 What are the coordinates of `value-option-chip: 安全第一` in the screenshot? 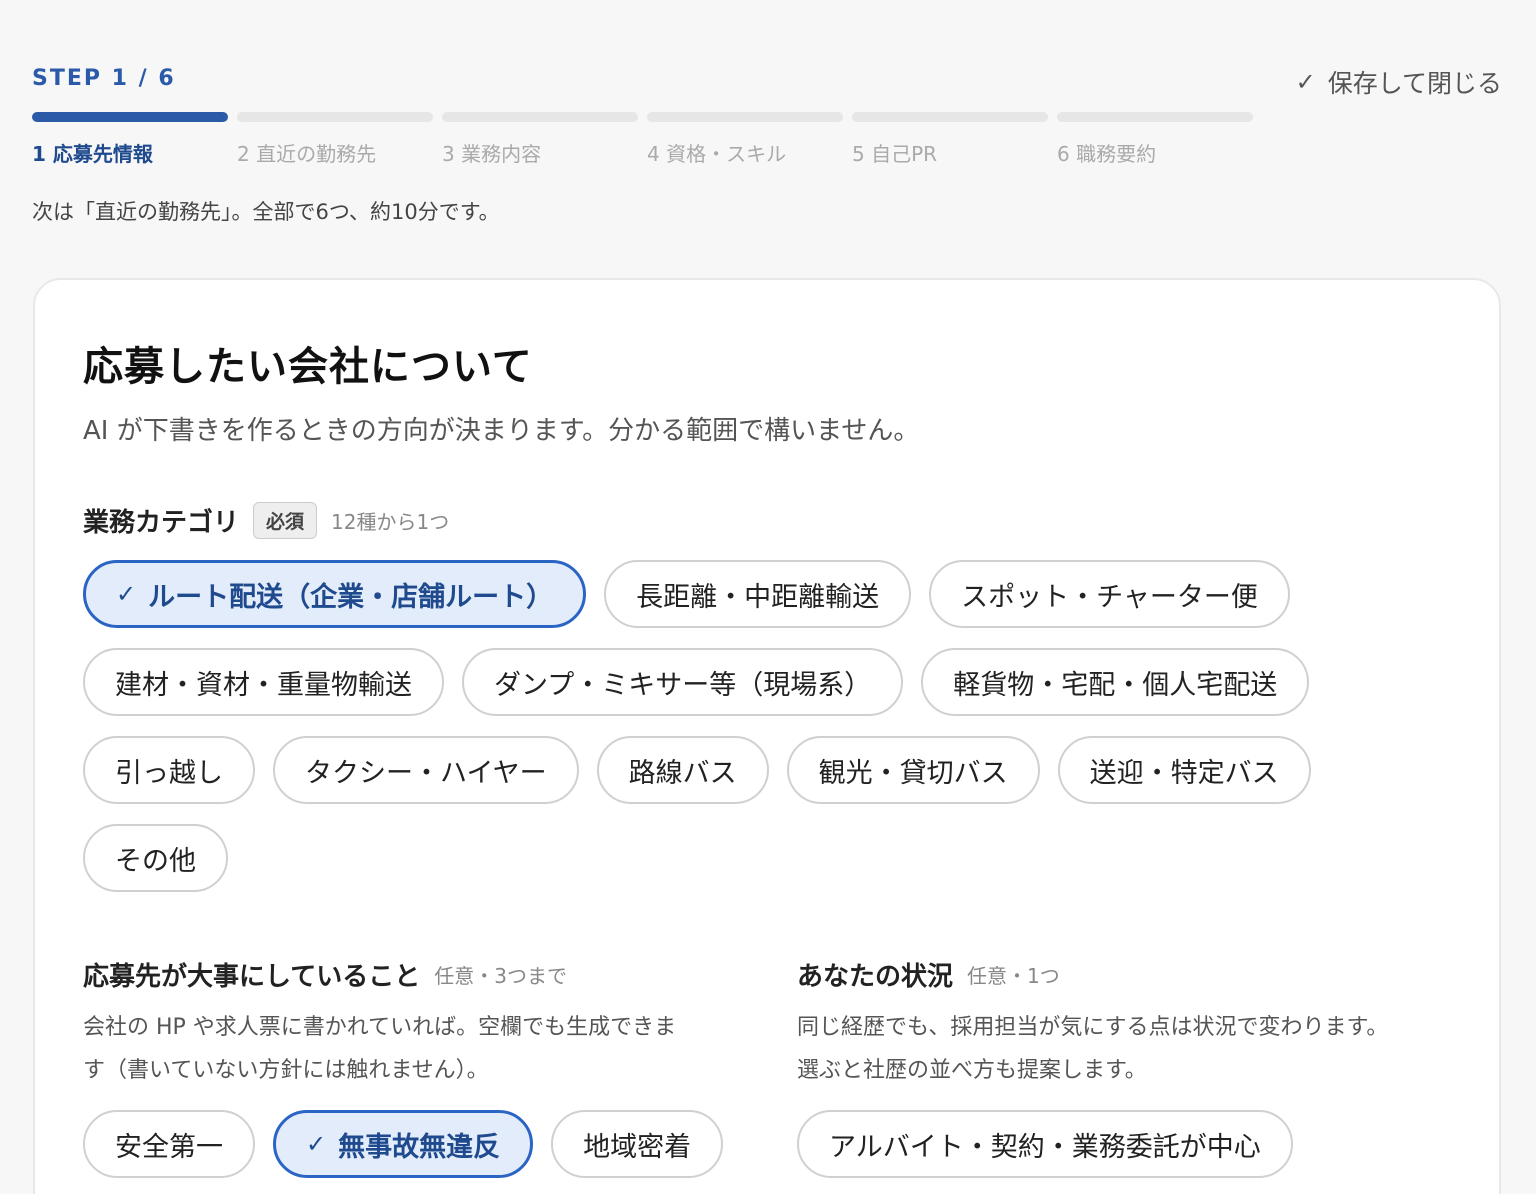 It's located at (169, 1144).